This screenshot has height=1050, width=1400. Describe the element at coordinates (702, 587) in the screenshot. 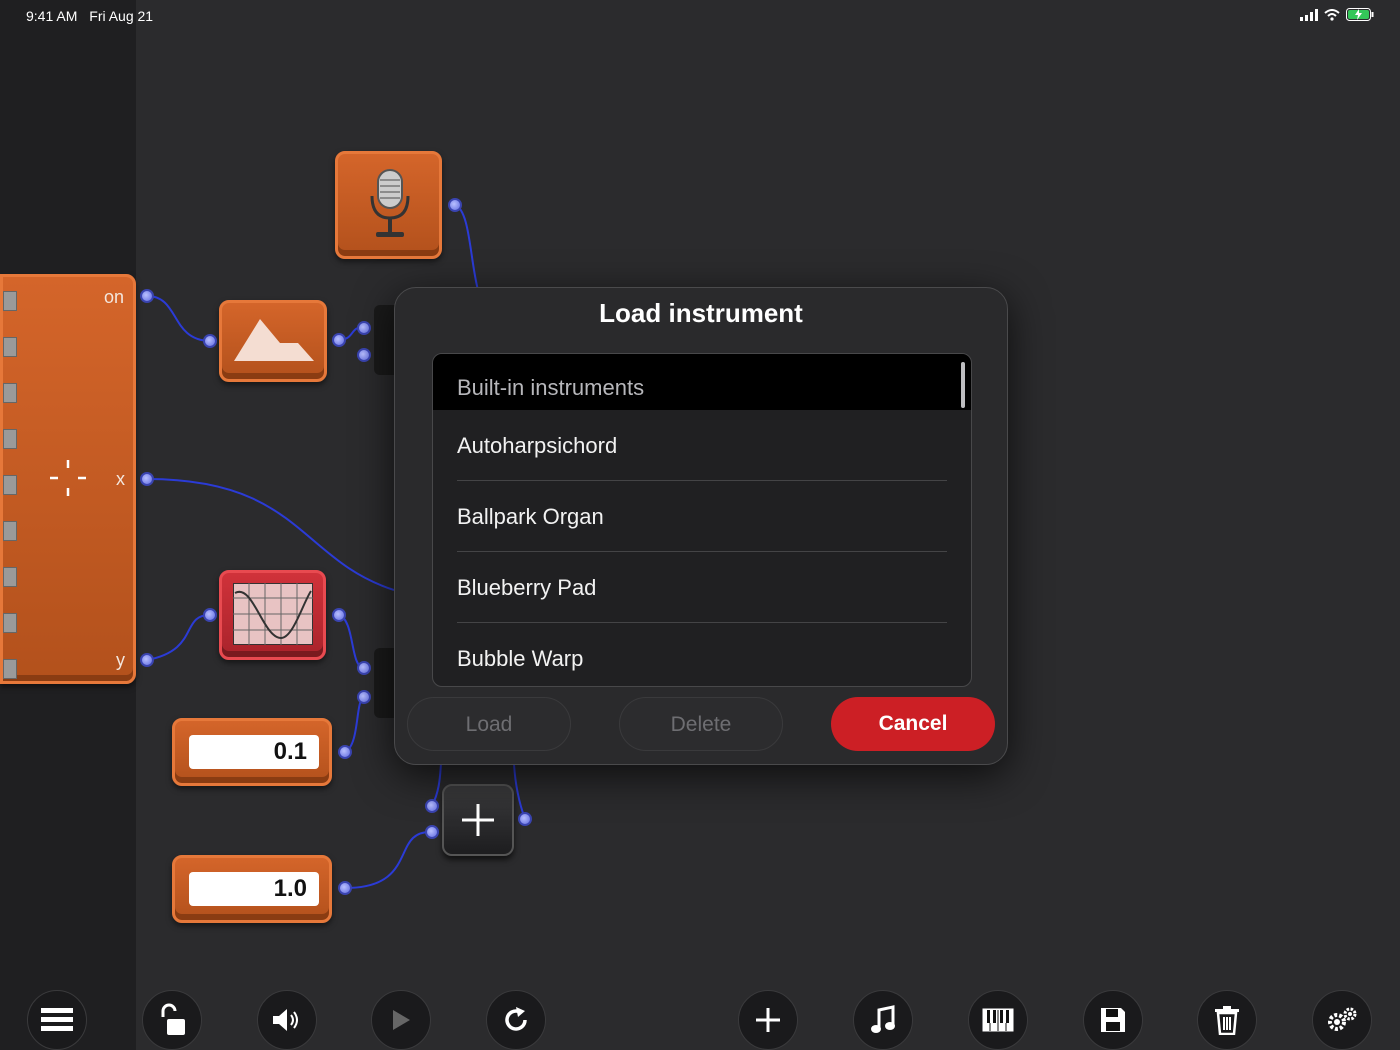

I see `list-item: Blueberry Pad` at that location.